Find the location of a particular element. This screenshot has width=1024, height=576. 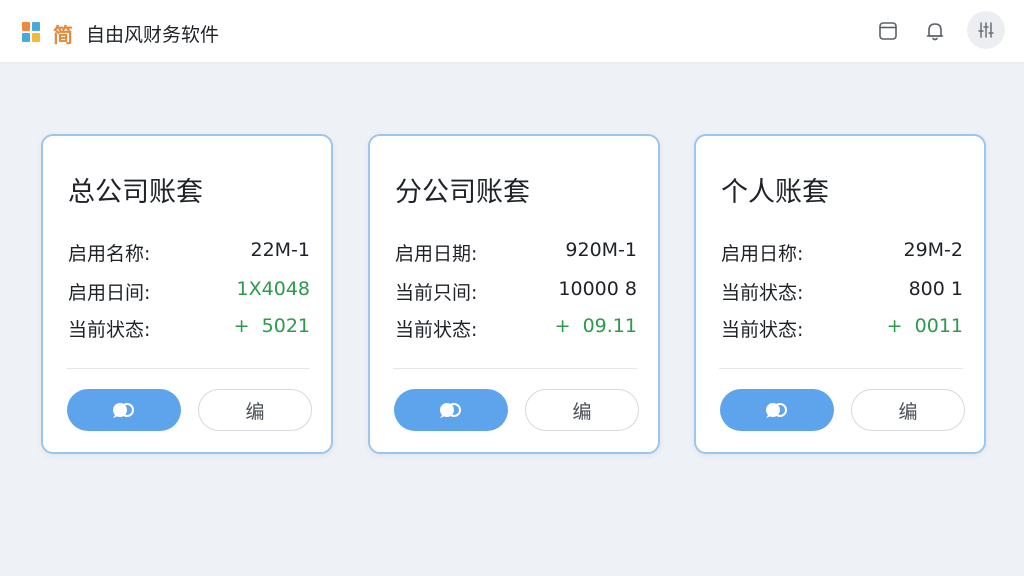

row-label: 启用日期: is located at coordinates (436, 254).